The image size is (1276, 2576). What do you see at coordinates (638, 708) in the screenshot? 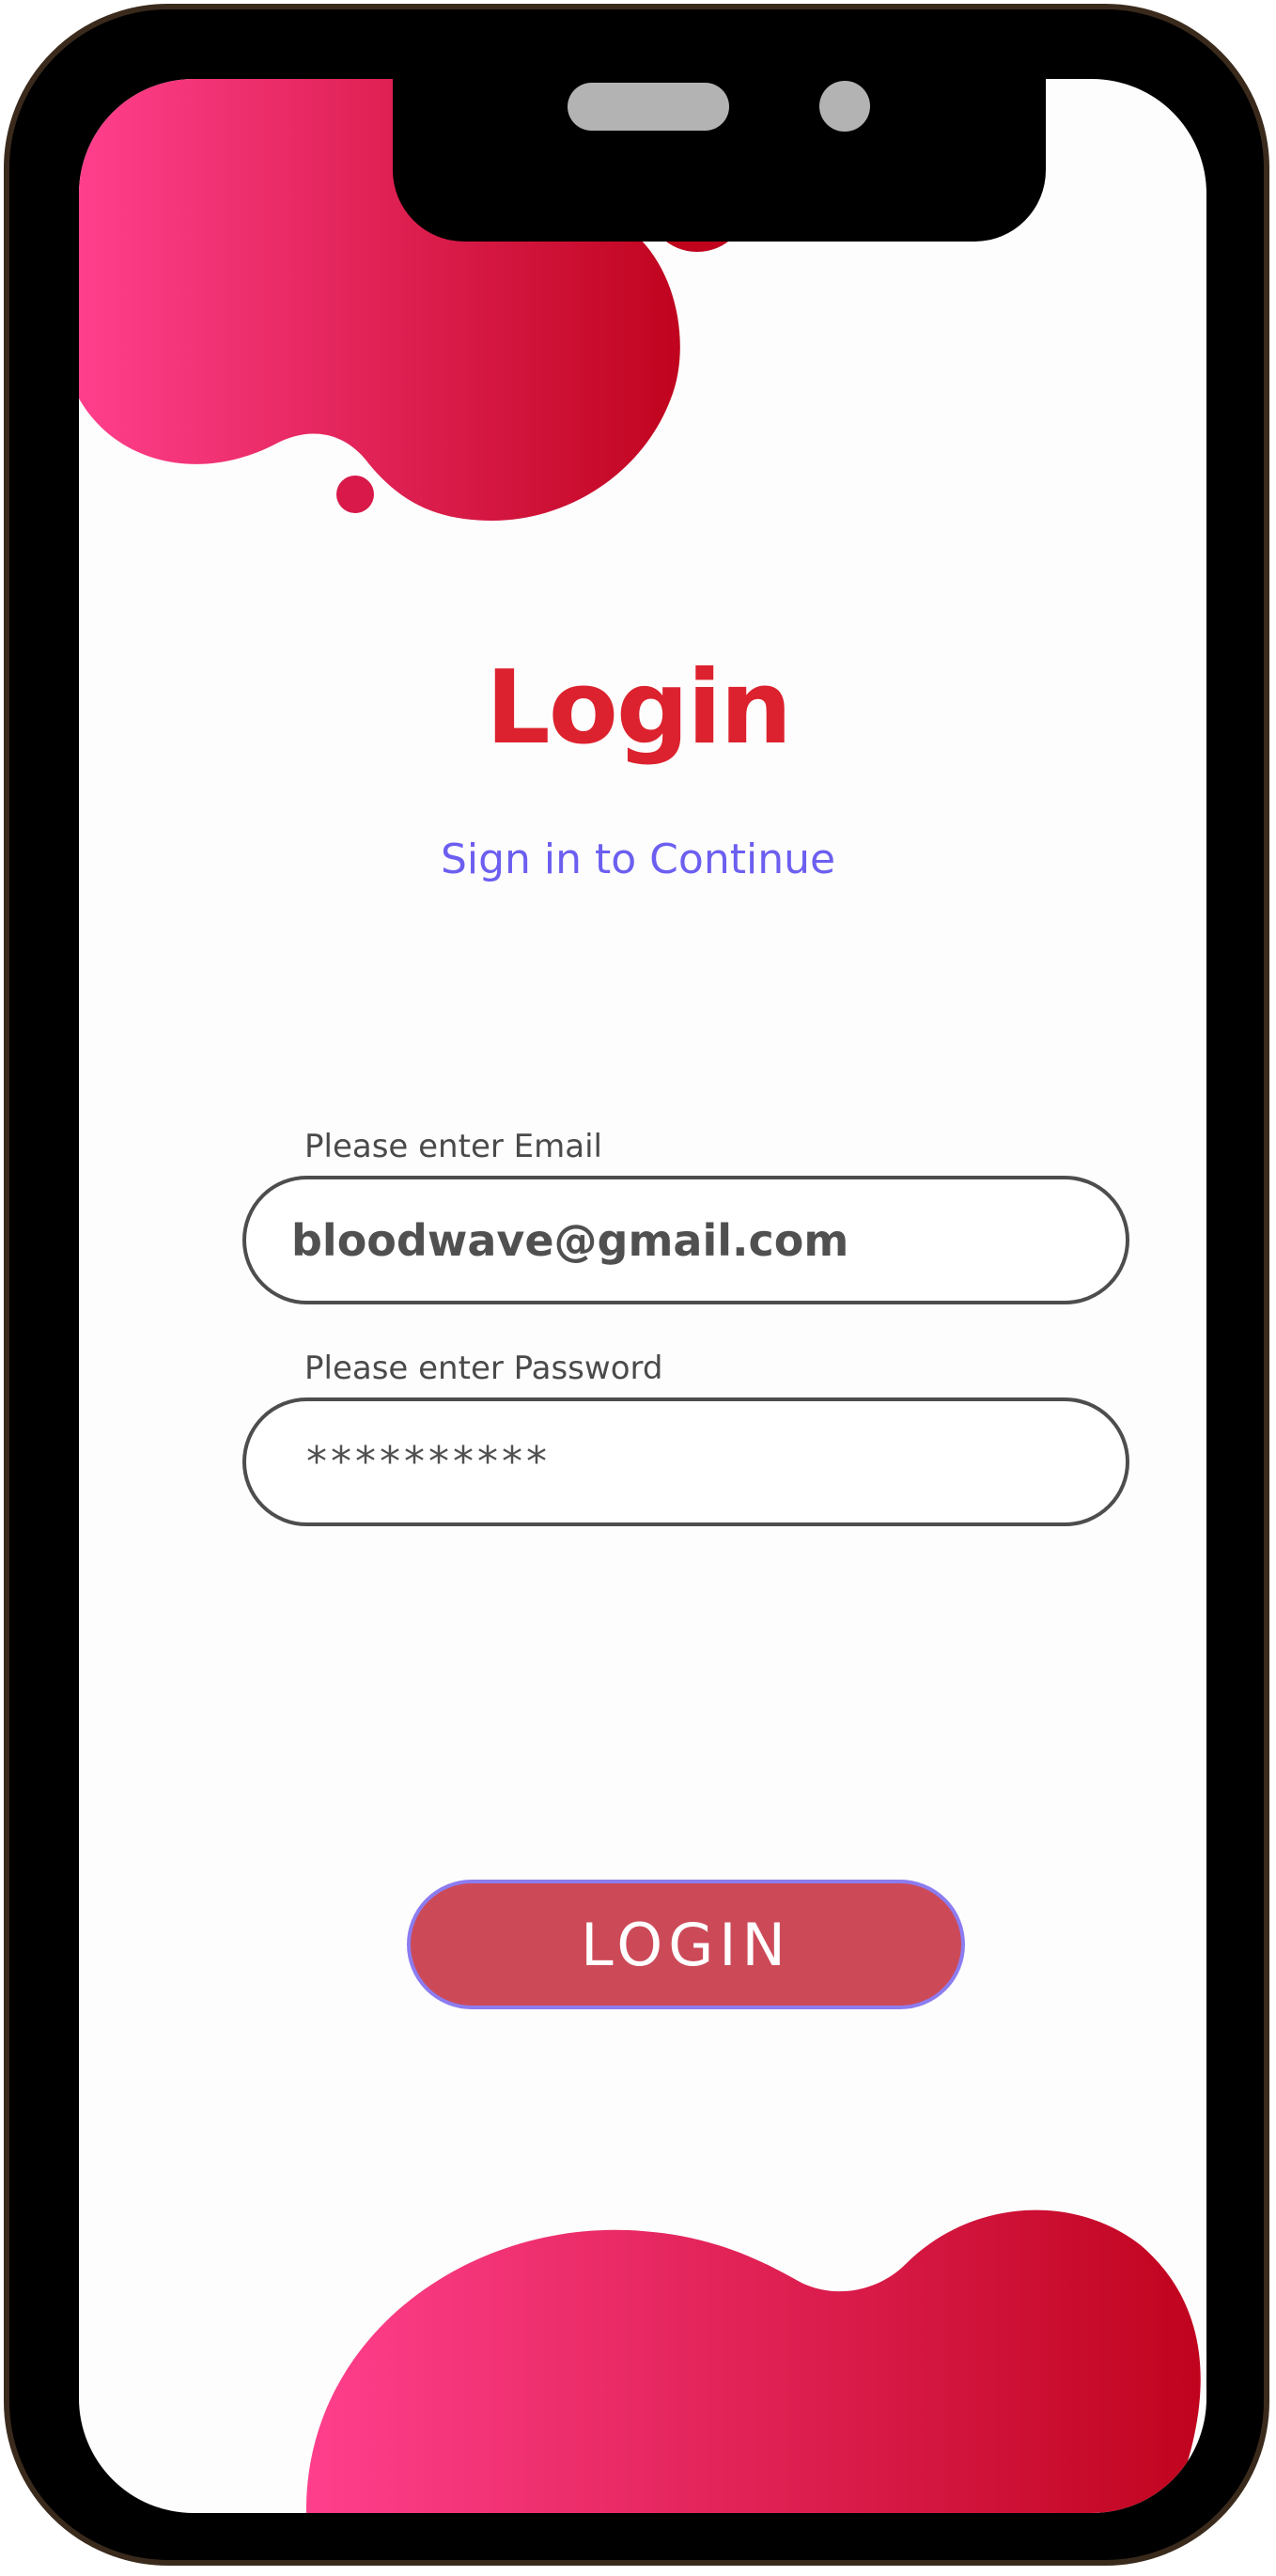
I see `page-title: Login` at bounding box center [638, 708].